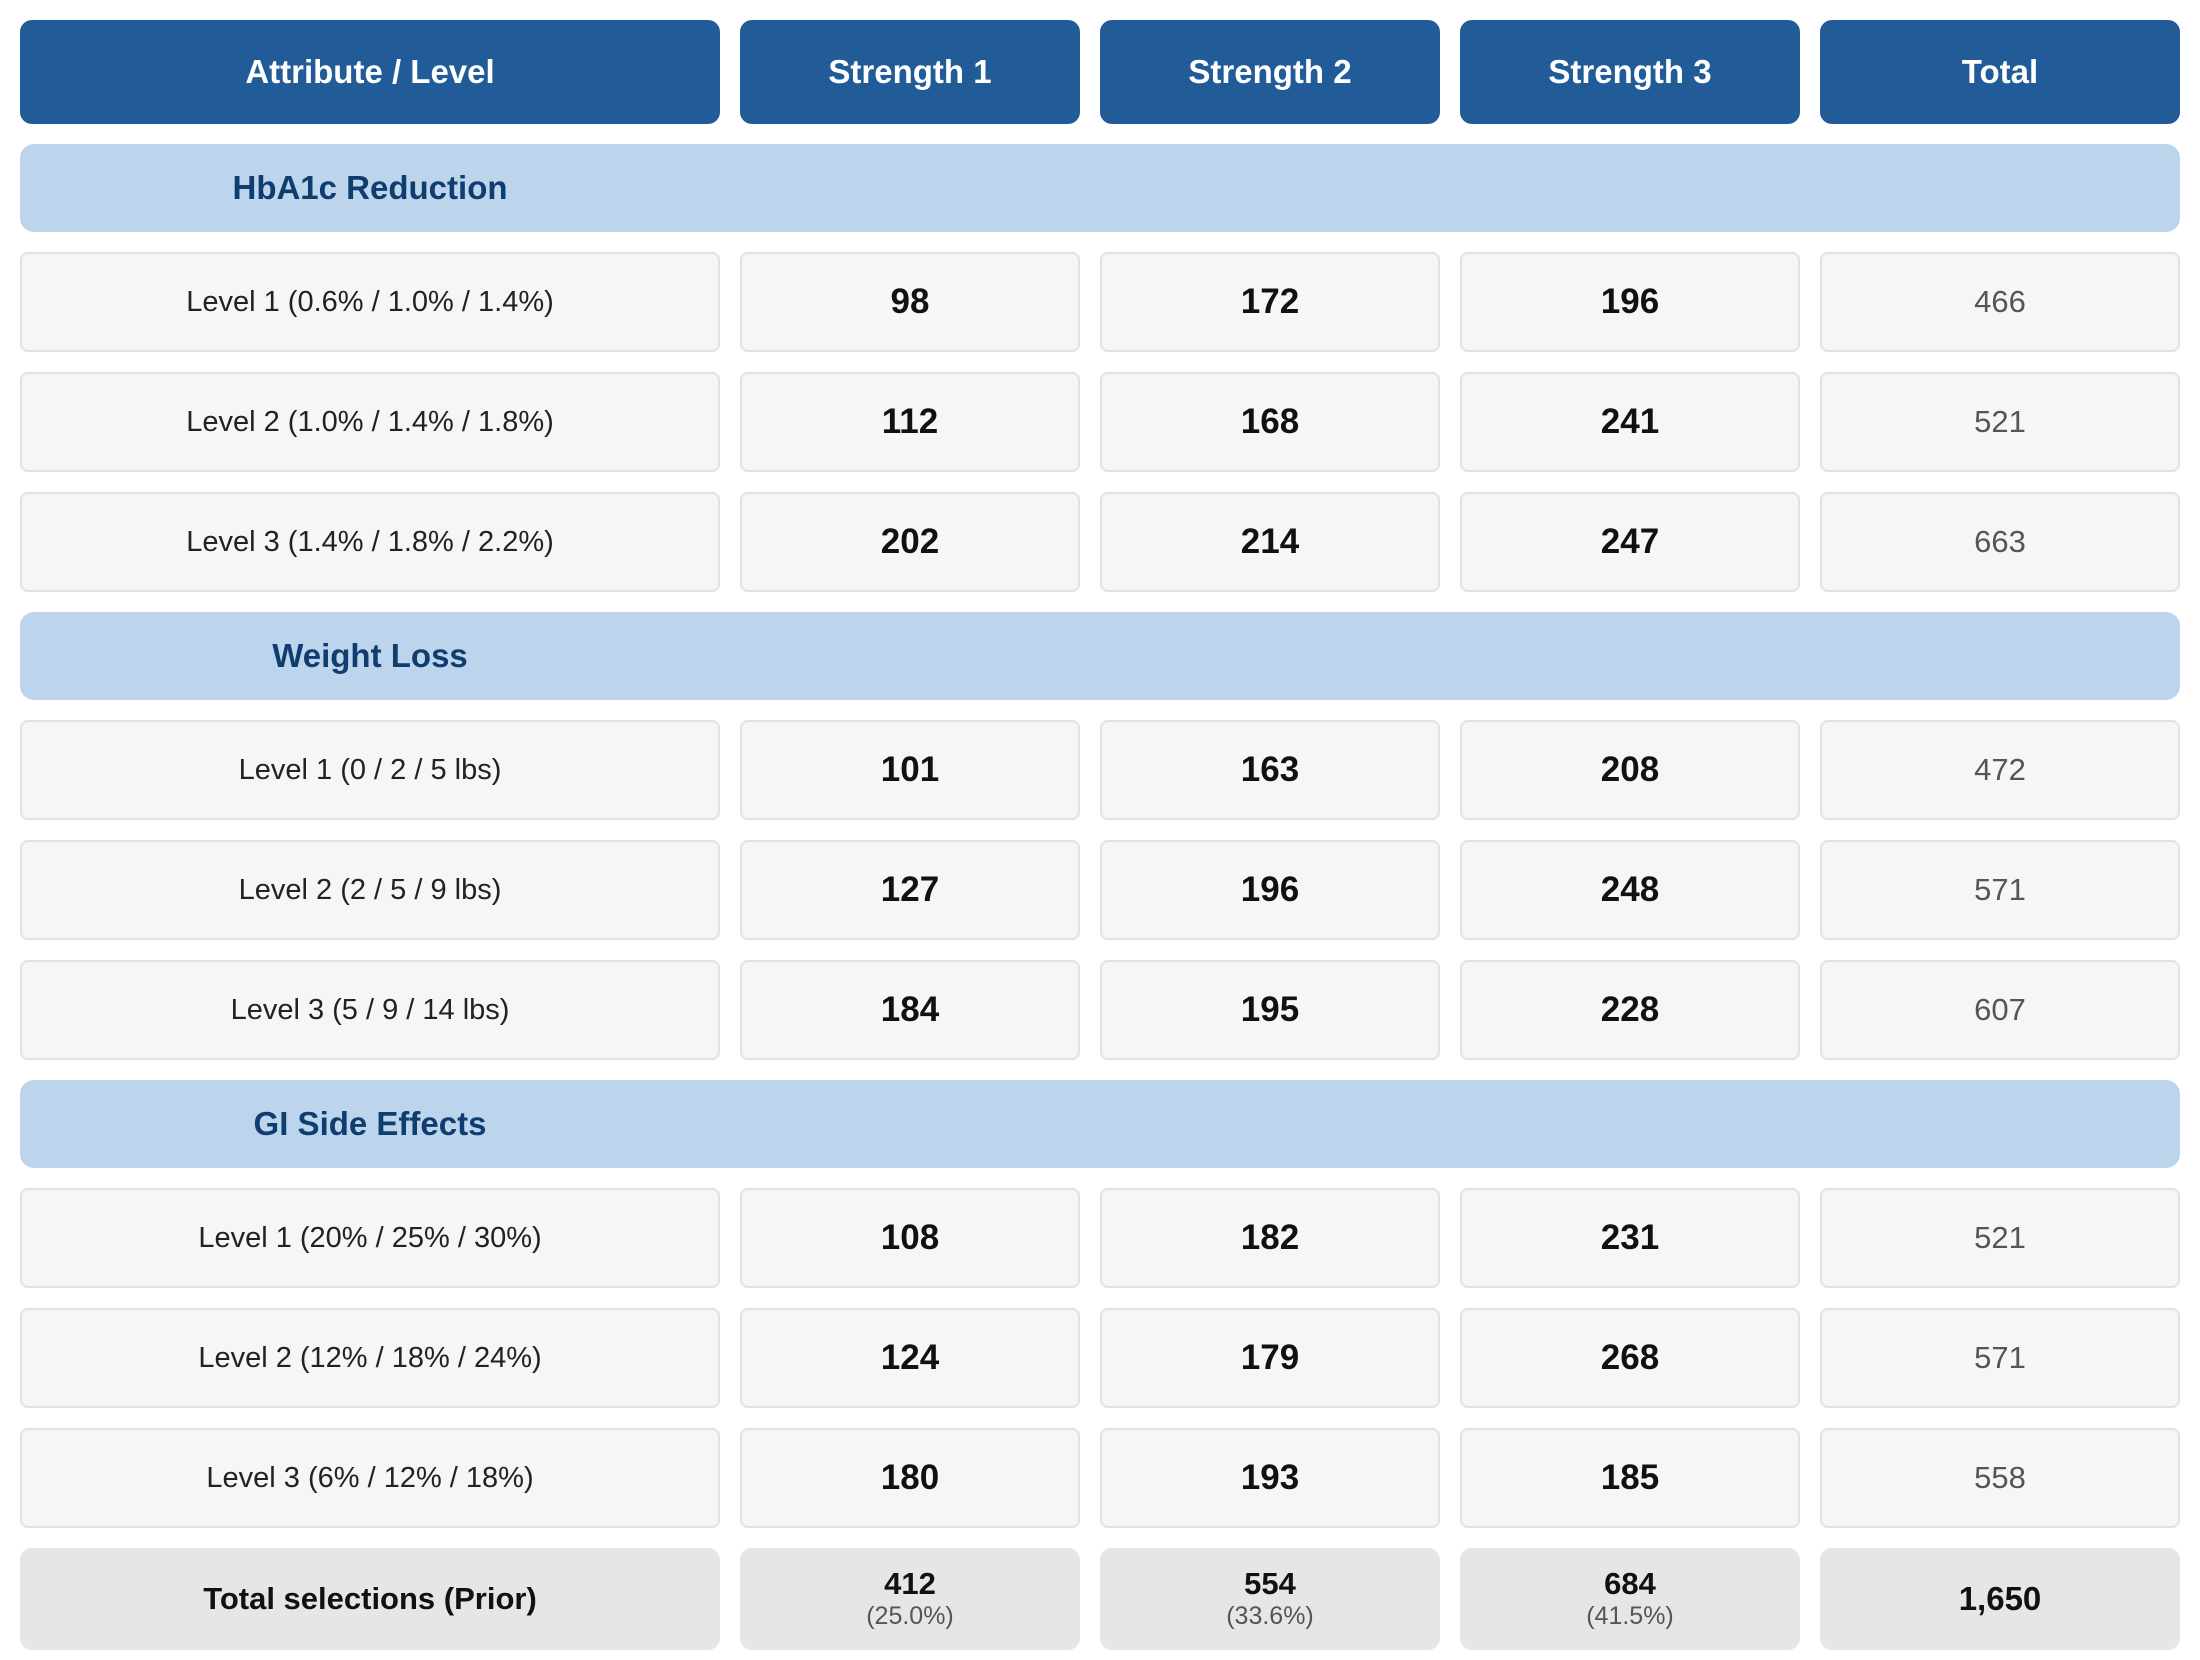 The width and height of the screenshot is (2200, 1660). I want to click on grand-total: 1,650, so click(2000, 1598).